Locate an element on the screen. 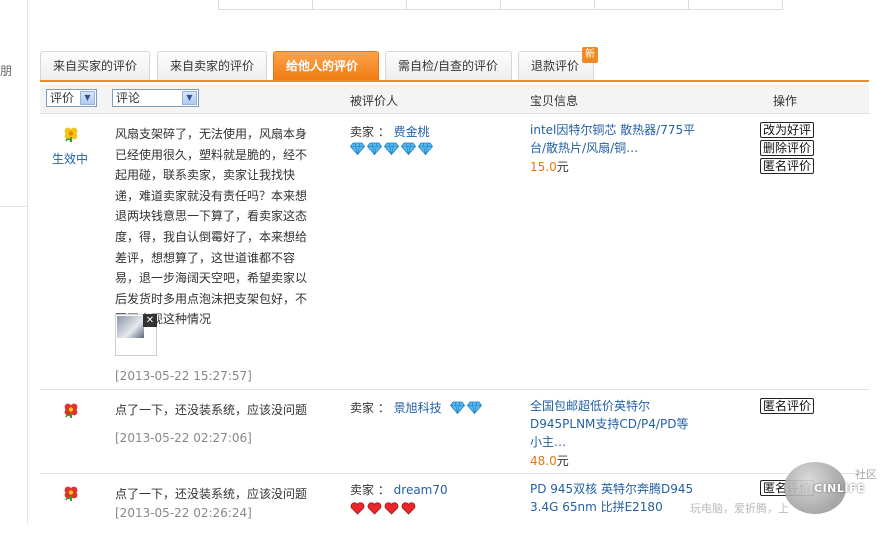  seller-name-link: 费金桃 is located at coordinates (412, 132).